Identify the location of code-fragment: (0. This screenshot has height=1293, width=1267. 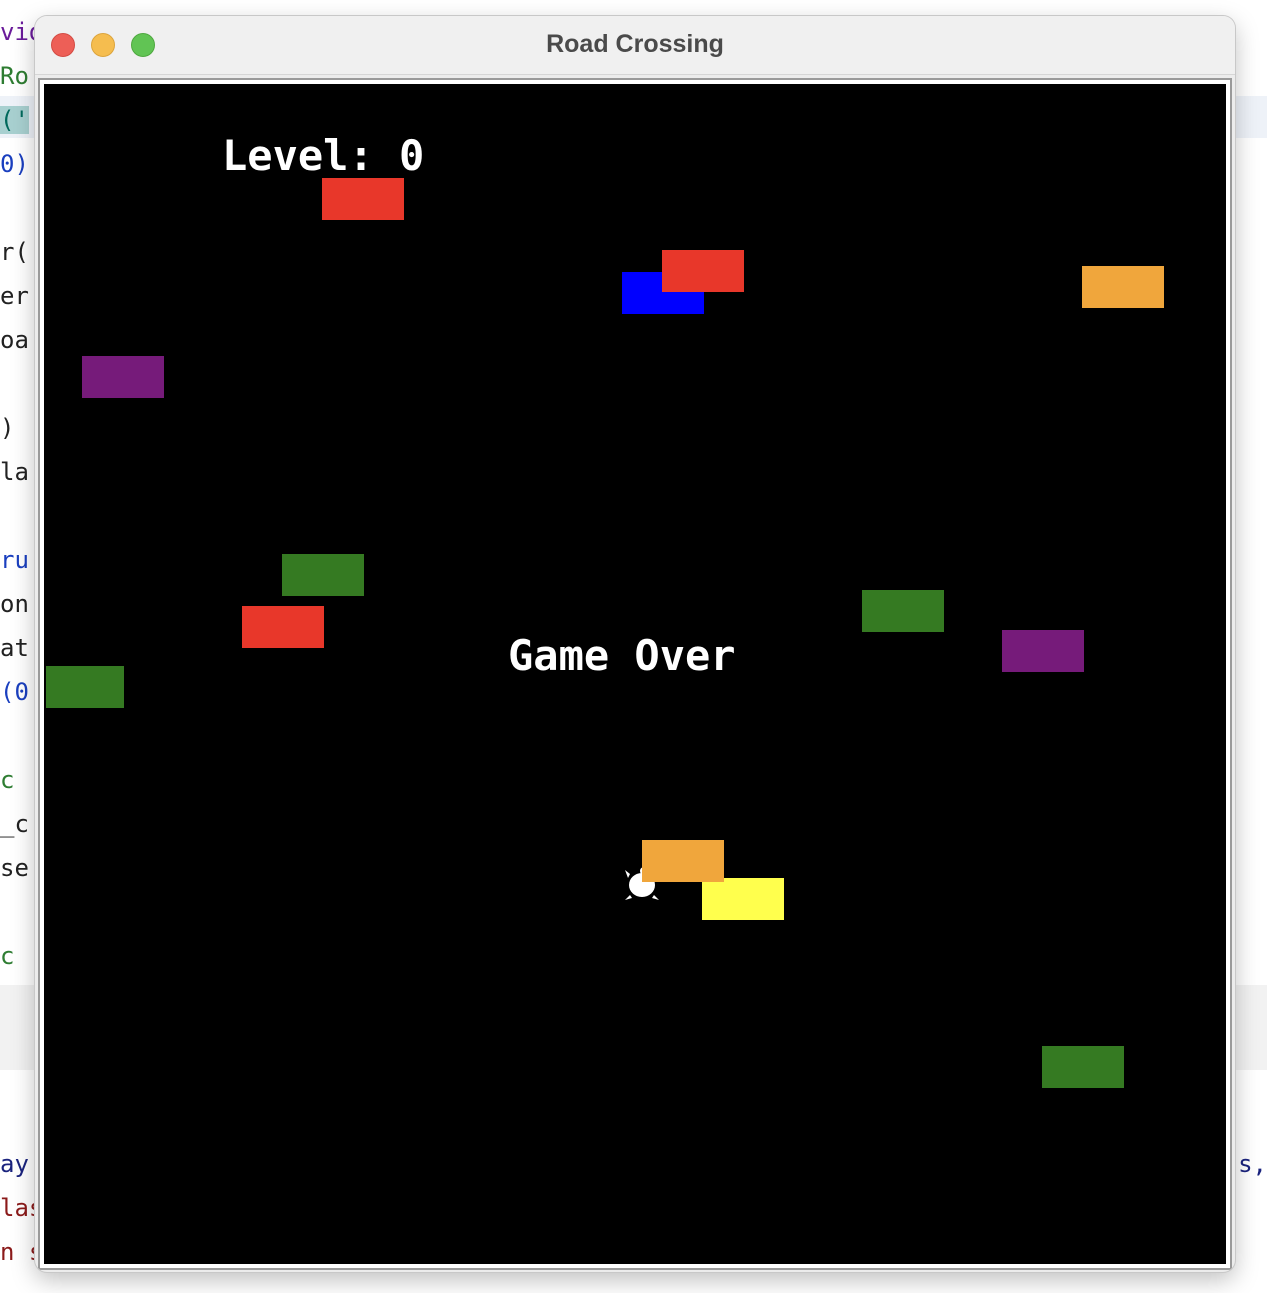
(14, 692).